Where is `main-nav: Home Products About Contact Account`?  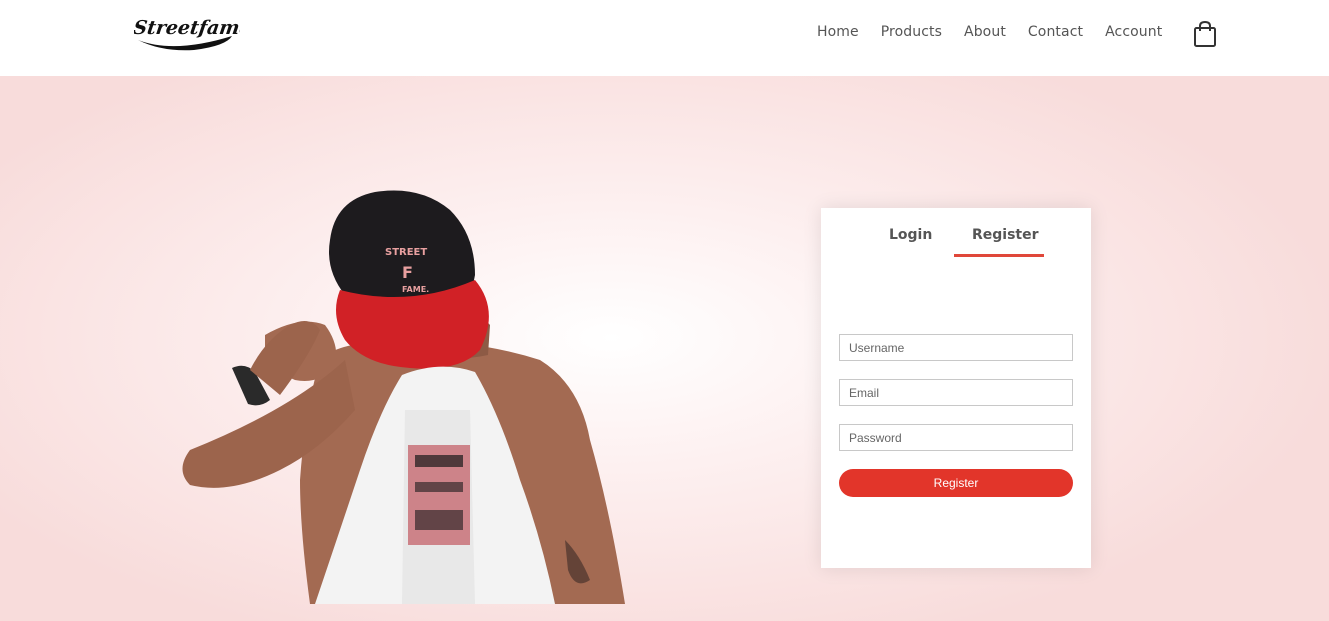
main-nav: Home Products About Contact Account is located at coordinates (989, 32).